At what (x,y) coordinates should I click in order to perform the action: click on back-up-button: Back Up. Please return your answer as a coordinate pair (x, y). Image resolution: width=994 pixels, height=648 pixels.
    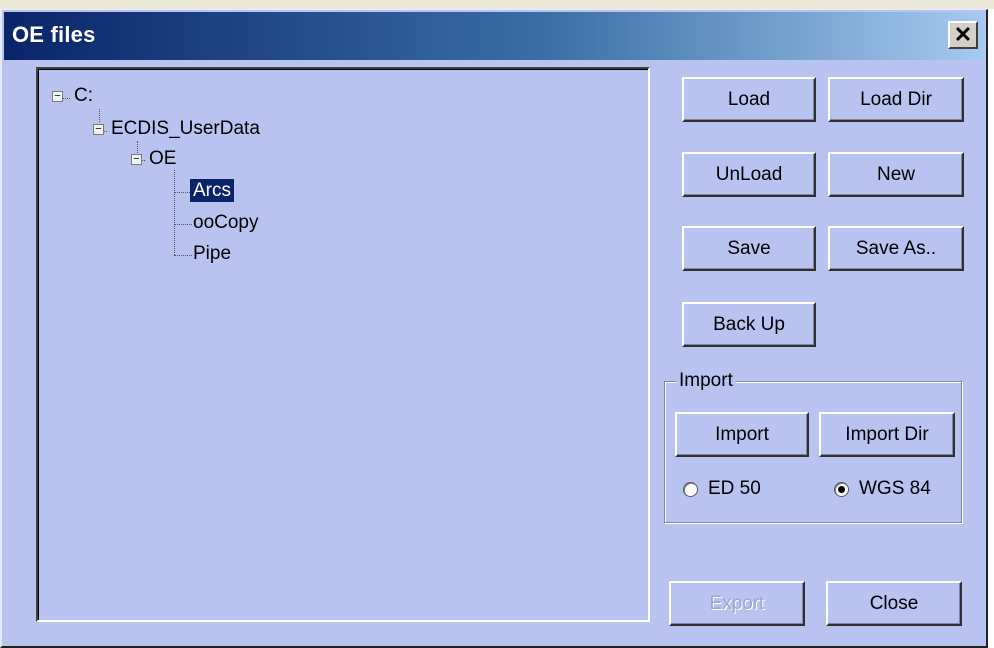
    Looking at the image, I should click on (749, 324).